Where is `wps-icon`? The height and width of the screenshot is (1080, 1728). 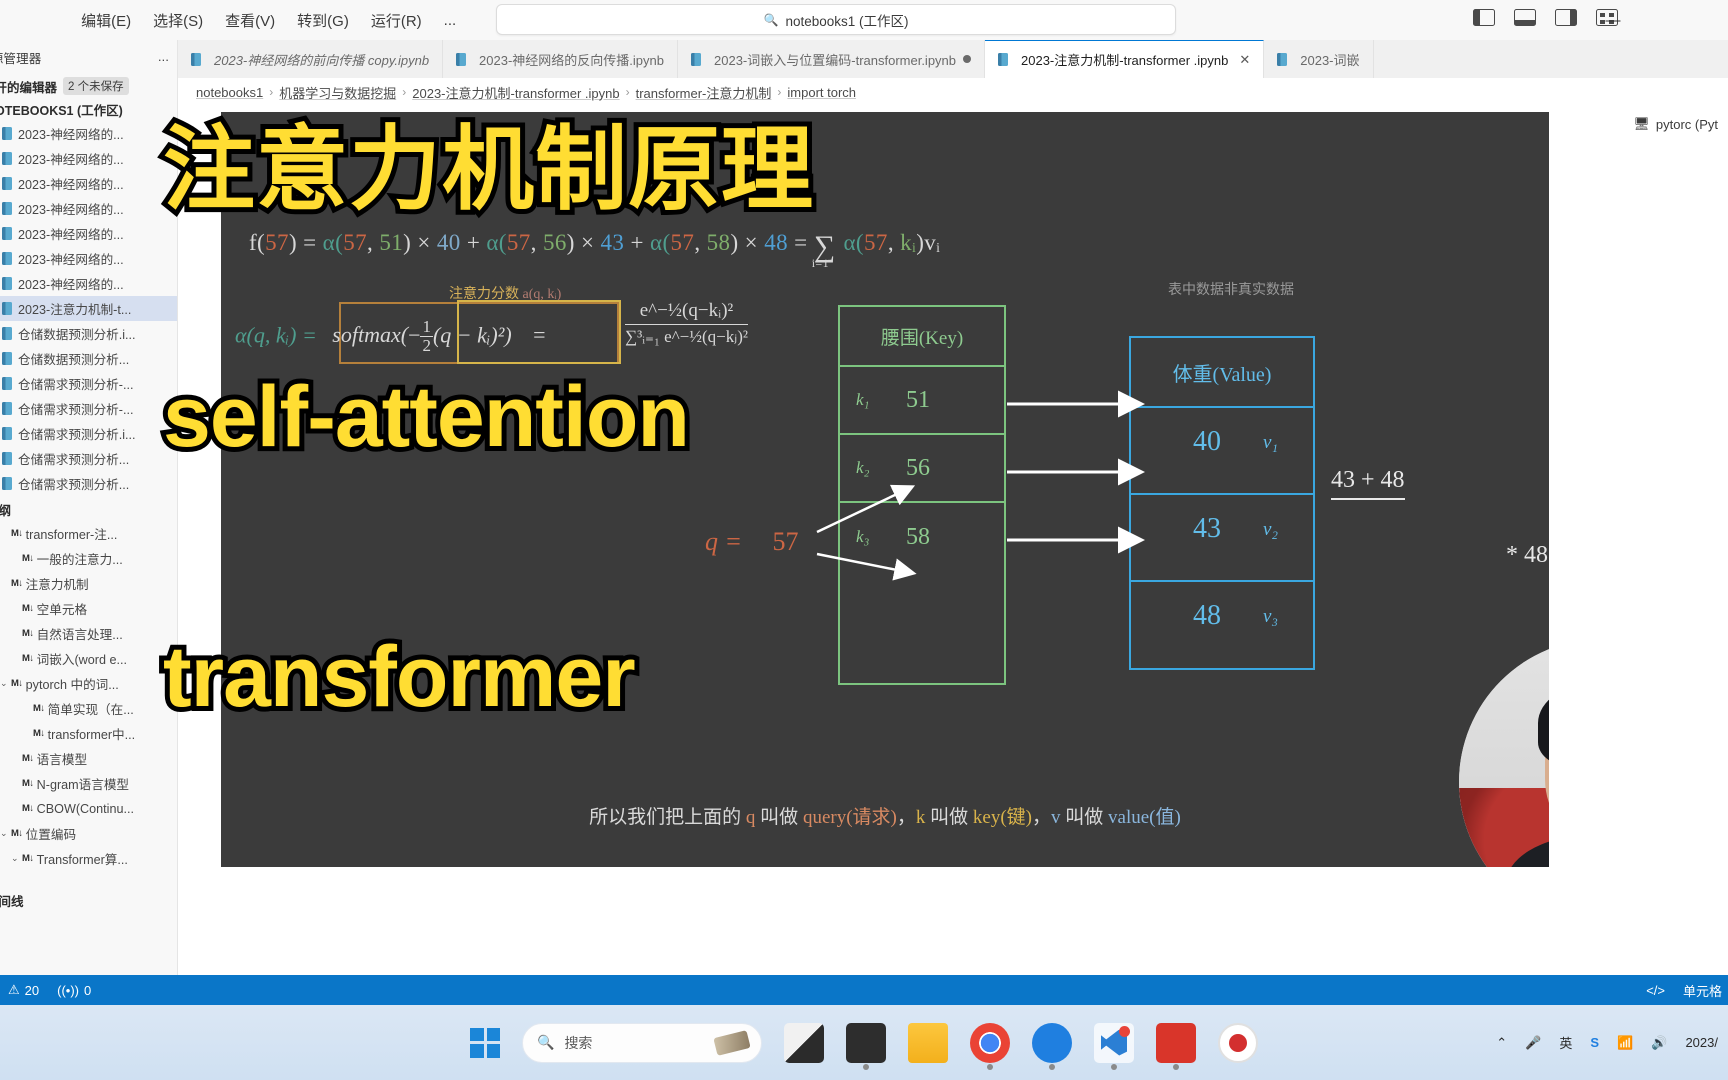 wps-icon is located at coordinates (1176, 1046).